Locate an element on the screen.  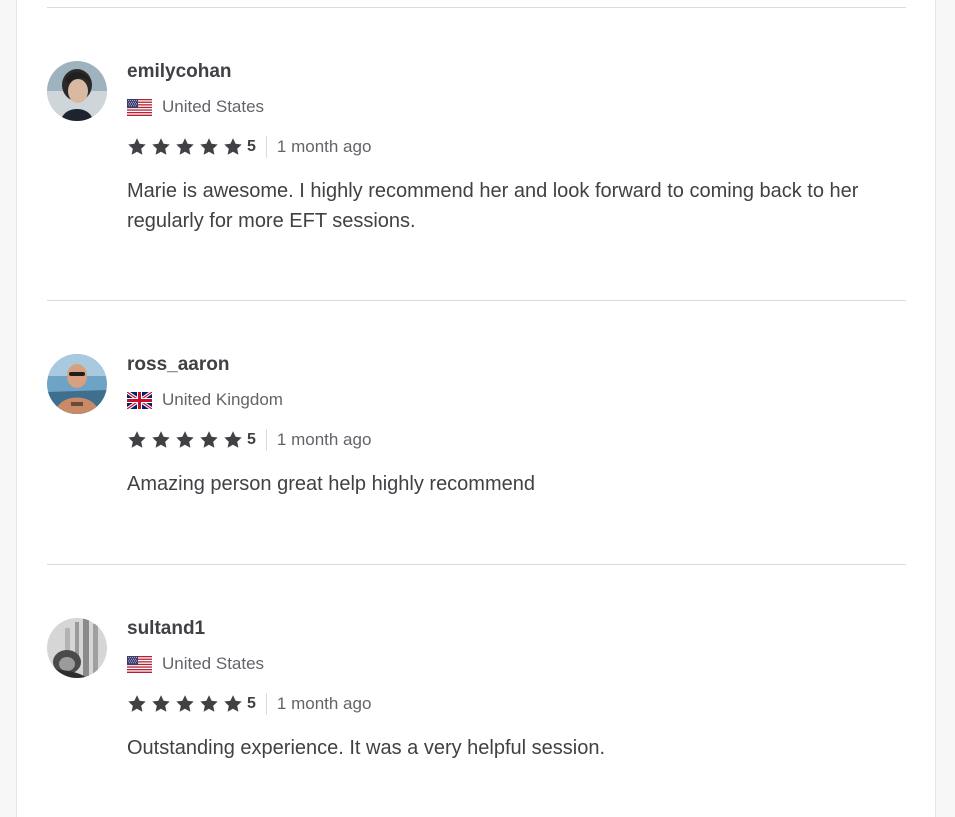
username: emilycohan is located at coordinates (517, 72).